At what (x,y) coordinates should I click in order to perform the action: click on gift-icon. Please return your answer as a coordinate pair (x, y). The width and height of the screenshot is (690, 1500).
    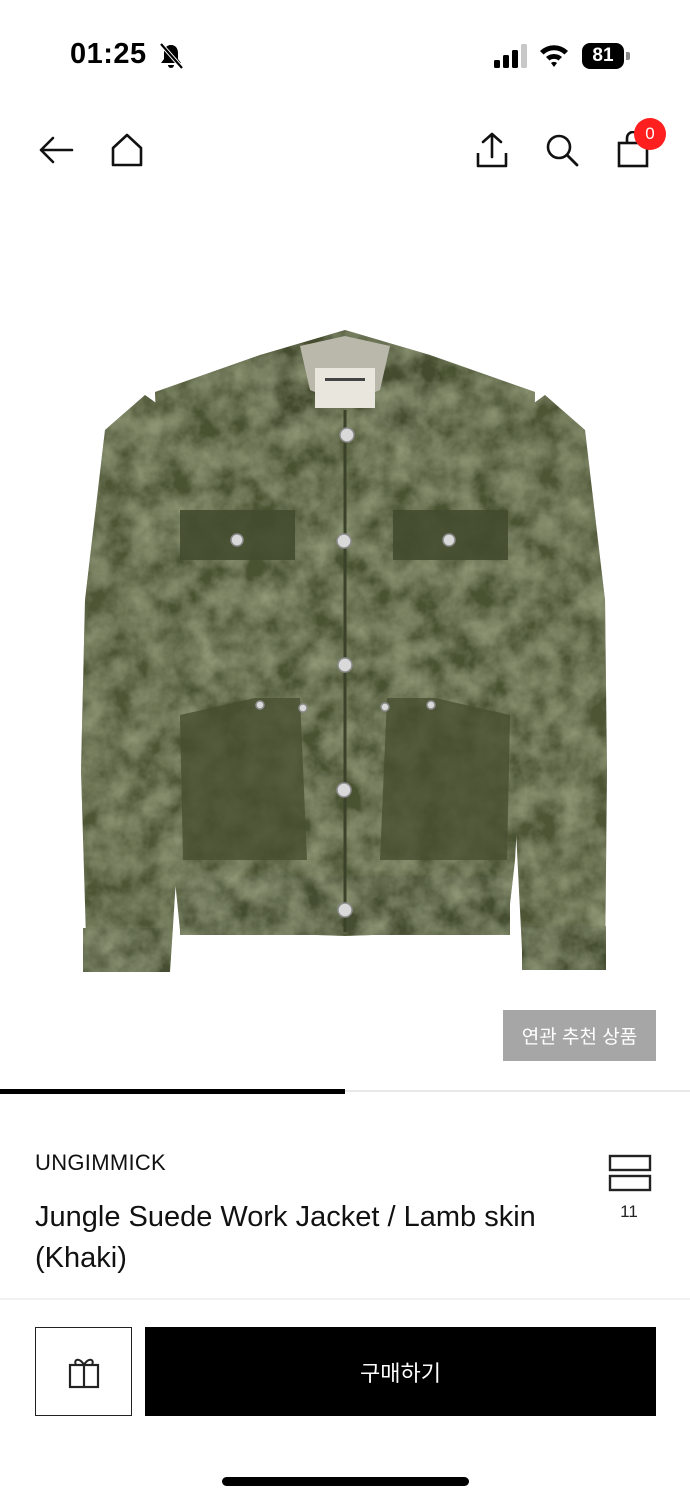
    Looking at the image, I should click on (83, 1373).